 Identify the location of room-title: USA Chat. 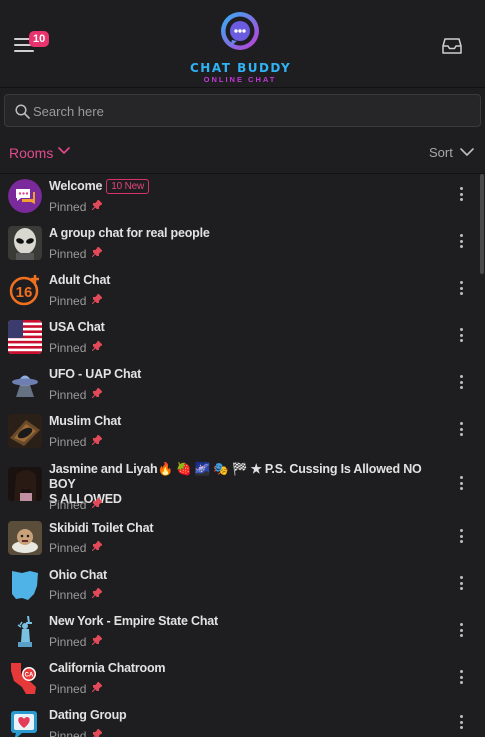
(77, 327).